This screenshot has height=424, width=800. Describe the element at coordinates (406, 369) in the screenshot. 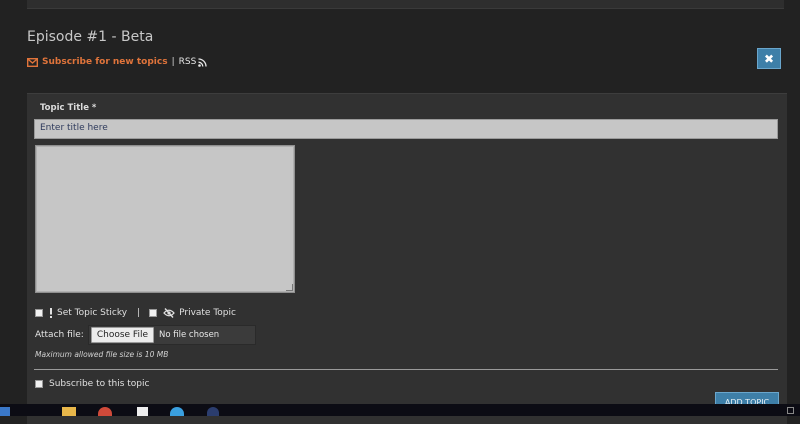

I see `divider` at that location.